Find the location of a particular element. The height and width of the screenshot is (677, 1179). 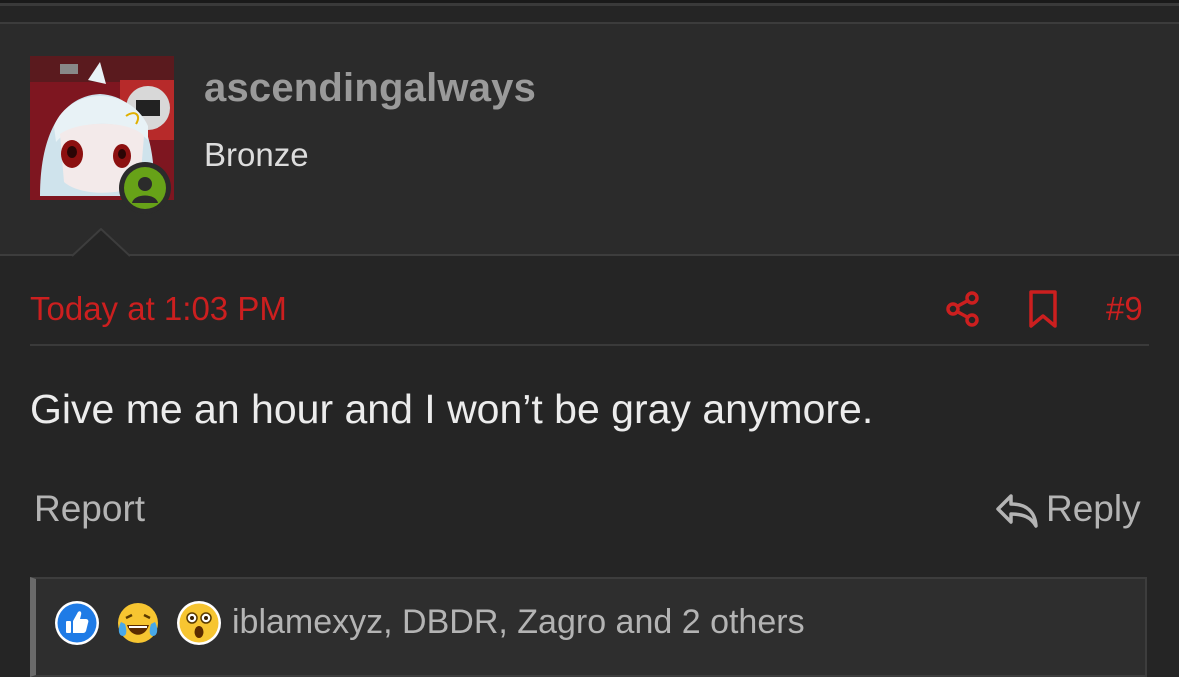

user-icon is located at coordinates (145, 190).